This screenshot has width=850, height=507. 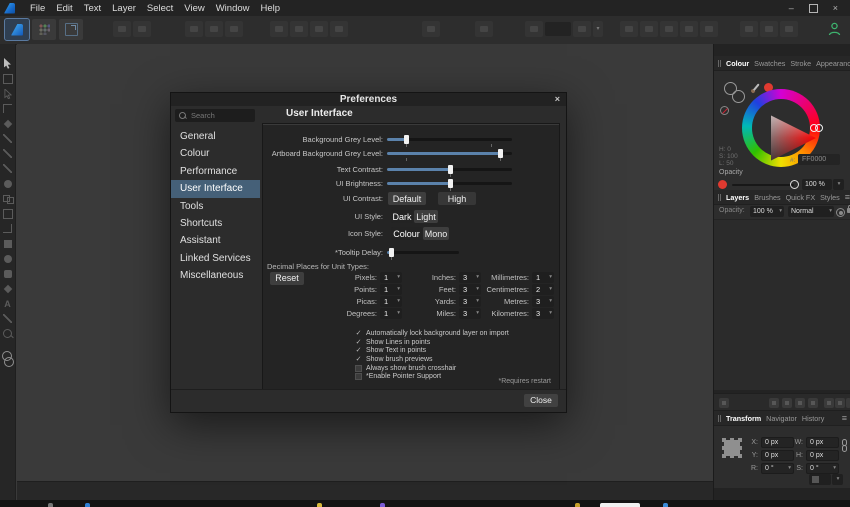 What do you see at coordinates (724, 110) in the screenshot?
I see `no-colour-icon` at bounding box center [724, 110].